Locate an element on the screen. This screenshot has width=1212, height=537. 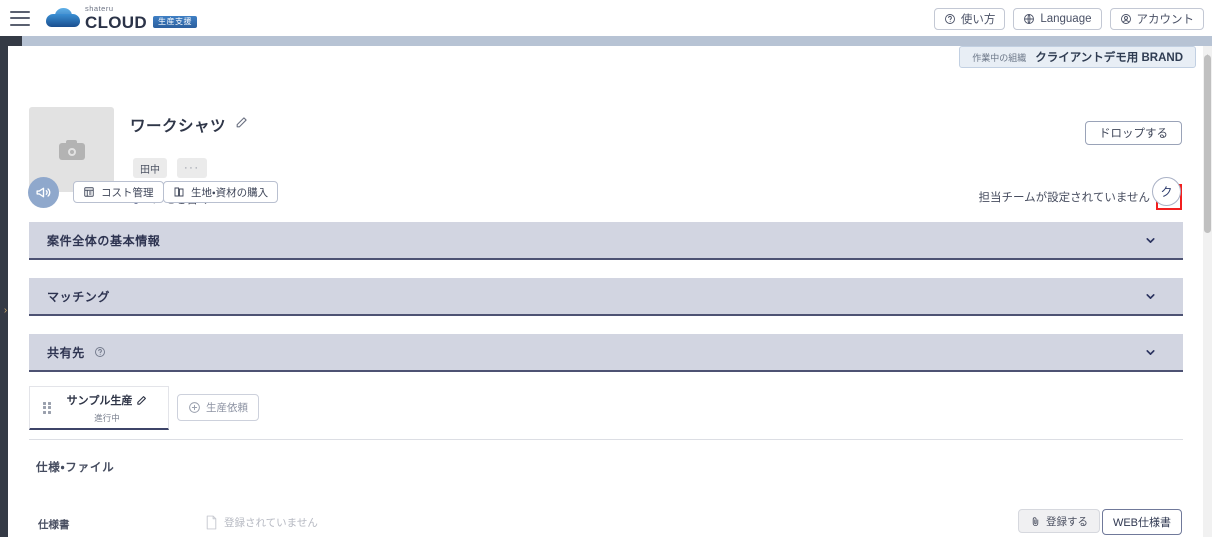
account-button-label: アカウント is located at coordinates (1165, 20).